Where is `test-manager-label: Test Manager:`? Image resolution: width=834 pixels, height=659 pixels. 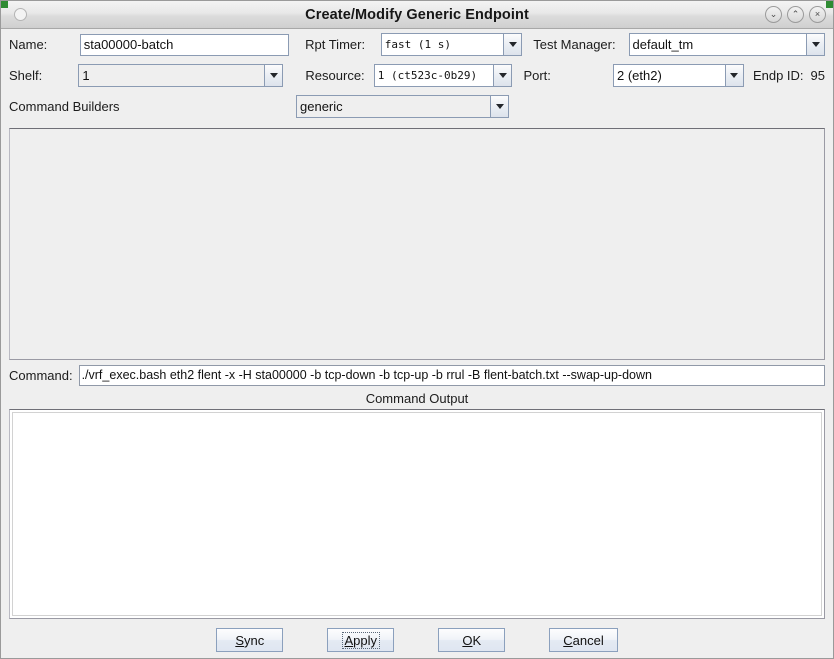
test-manager-label: Test Manager: is located at coordinates (574, 44).